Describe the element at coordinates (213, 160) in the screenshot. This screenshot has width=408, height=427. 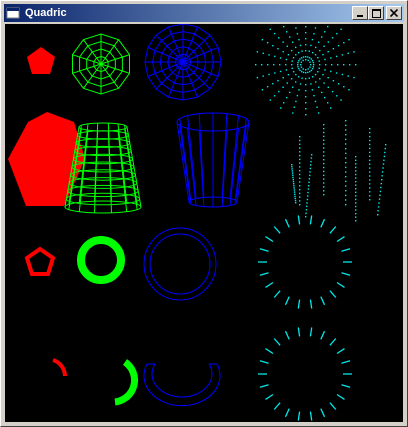
I see `cylinder-wireframe-blue` at that location.